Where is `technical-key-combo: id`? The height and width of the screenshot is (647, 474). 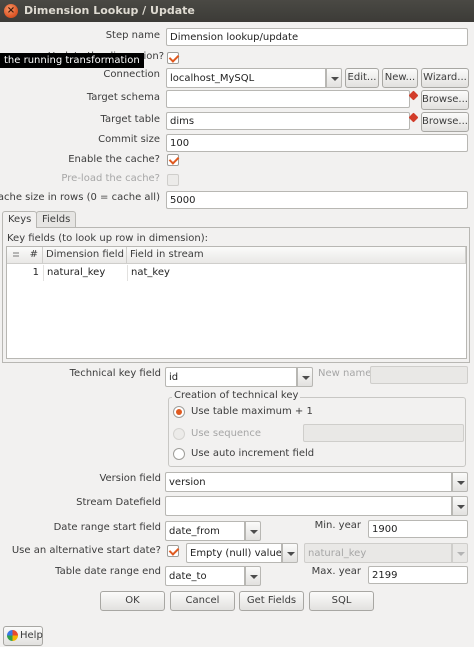 technical-key-combo: id is located at coordinates (239, 377).